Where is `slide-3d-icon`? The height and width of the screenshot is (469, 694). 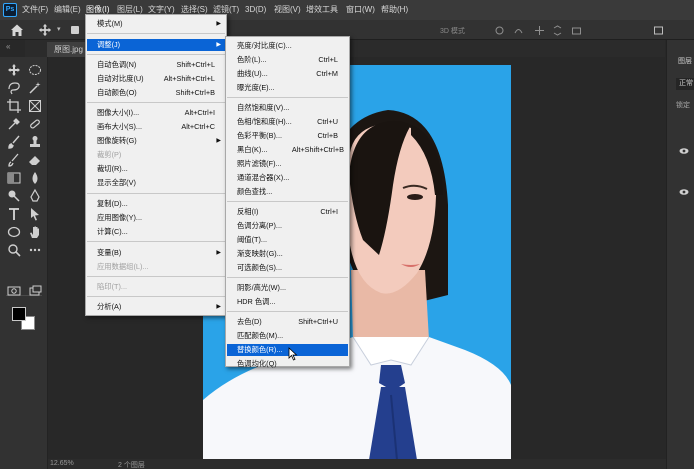
slide-3d-icon is located at coordinates (557, 30).